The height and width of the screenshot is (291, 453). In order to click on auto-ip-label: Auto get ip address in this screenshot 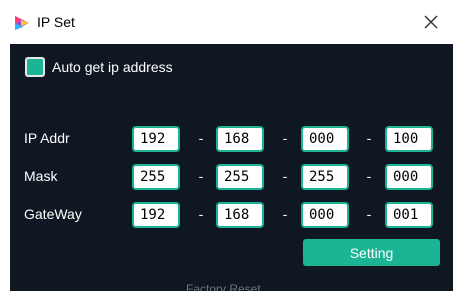, I will do `click(112, 67)`.